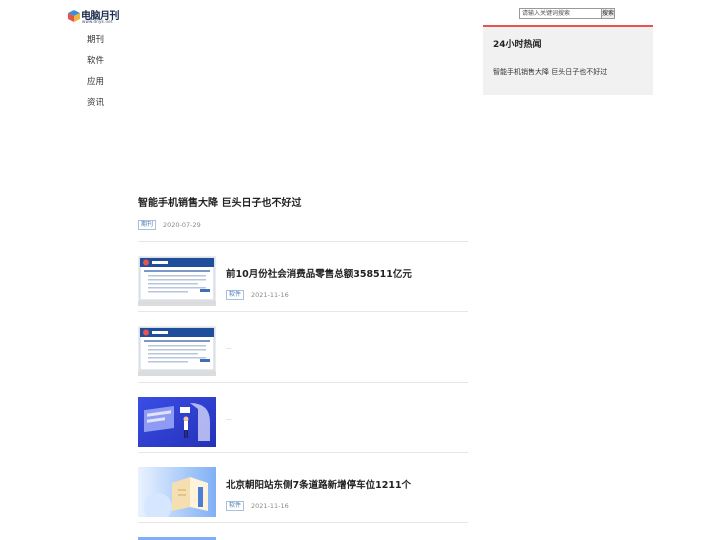 The image size is (720, 540). Describe the element at coordinates (97, 21) in the screenshot. I see `brand-domain: www.dnyk.net` at that location.